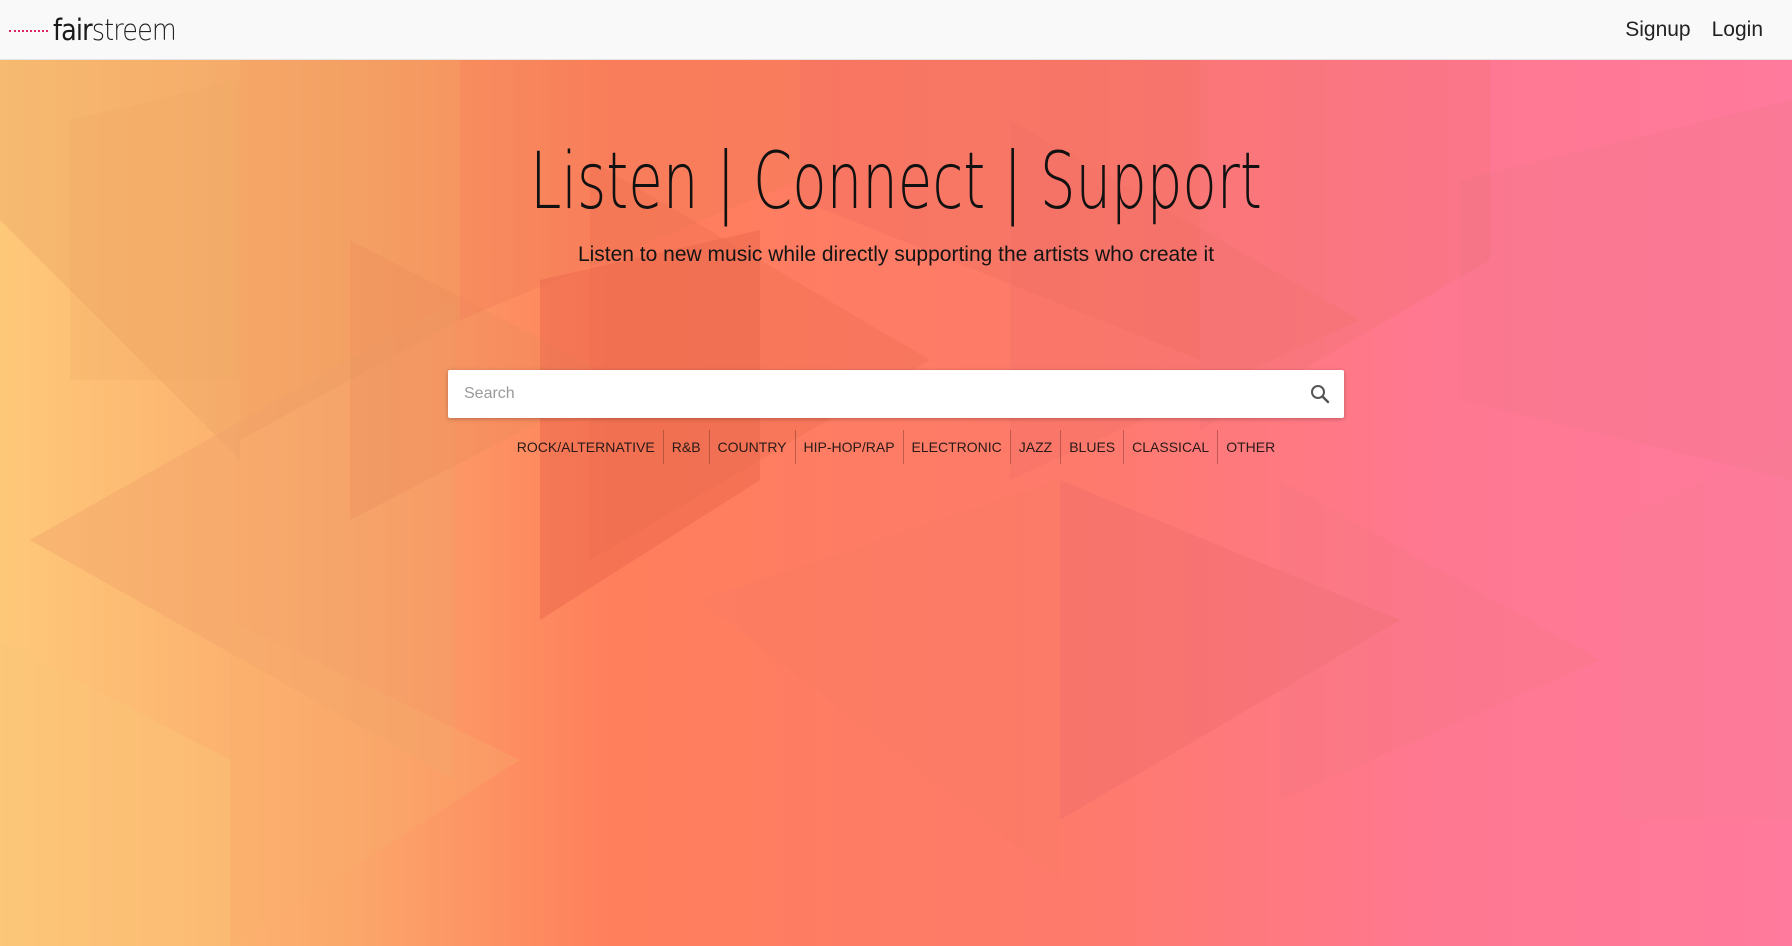  Describe the element at coordinates (848, 447) in the screenshot. I see `genre-link-hip-hop-rap: HIP-HOP/RAP` at that location.